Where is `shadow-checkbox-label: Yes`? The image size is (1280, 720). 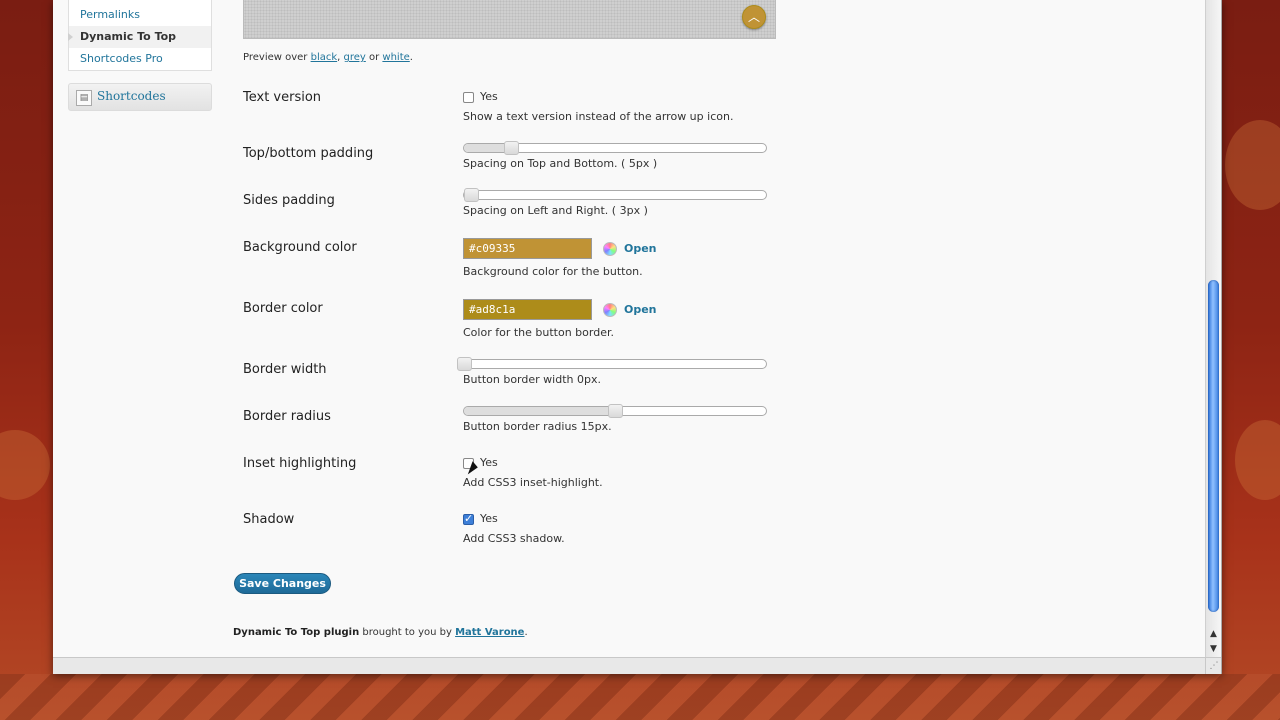 shadow-checkbox-label: Yes is located at coordinates (489, 518).